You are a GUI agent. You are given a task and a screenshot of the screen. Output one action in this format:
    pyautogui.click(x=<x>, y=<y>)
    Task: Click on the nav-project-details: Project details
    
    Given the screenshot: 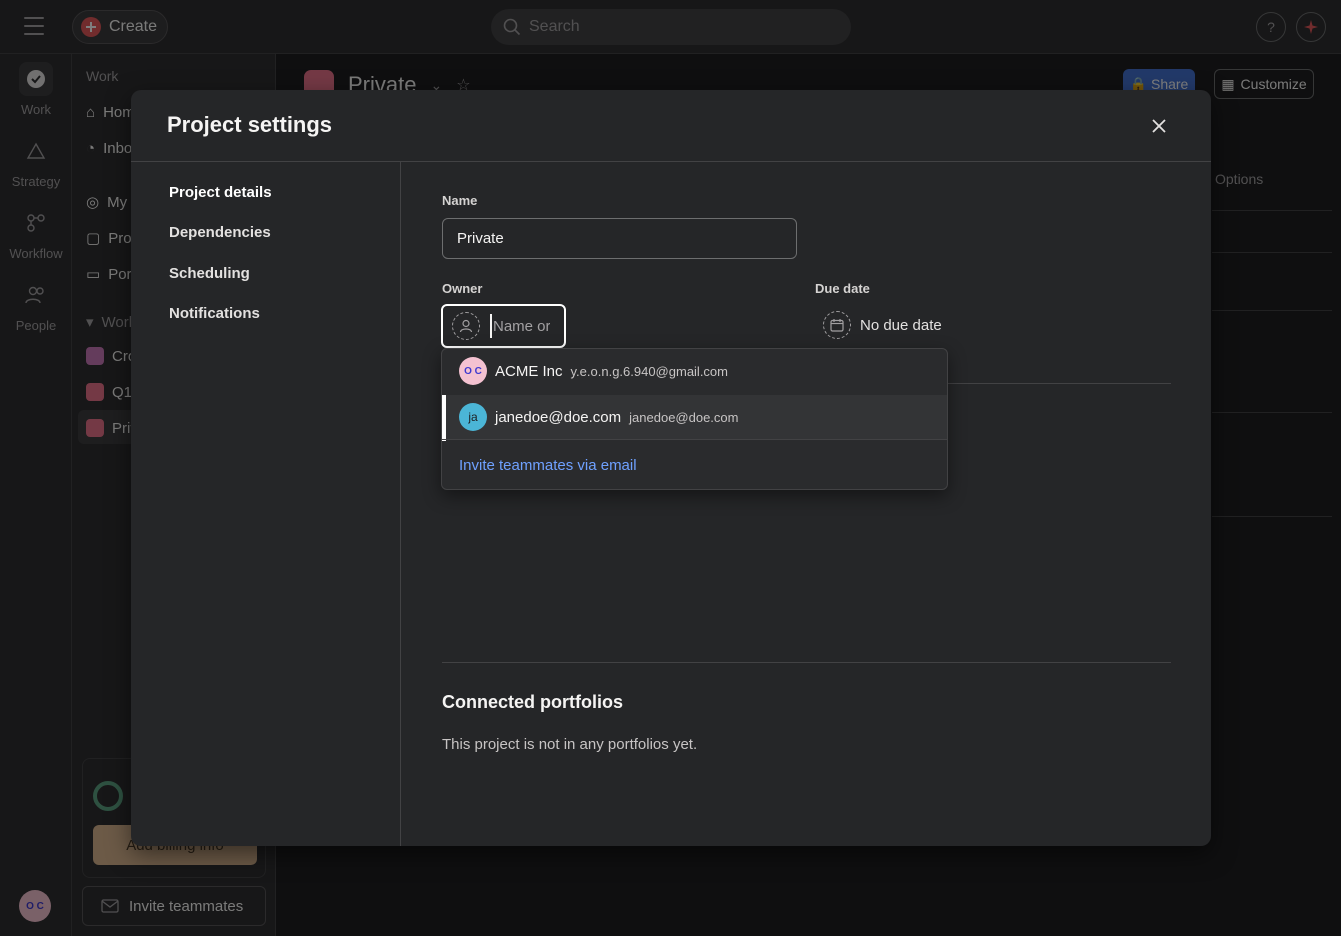 What is the action you would take?
    pyautogui.click(x=220, y=192)
    